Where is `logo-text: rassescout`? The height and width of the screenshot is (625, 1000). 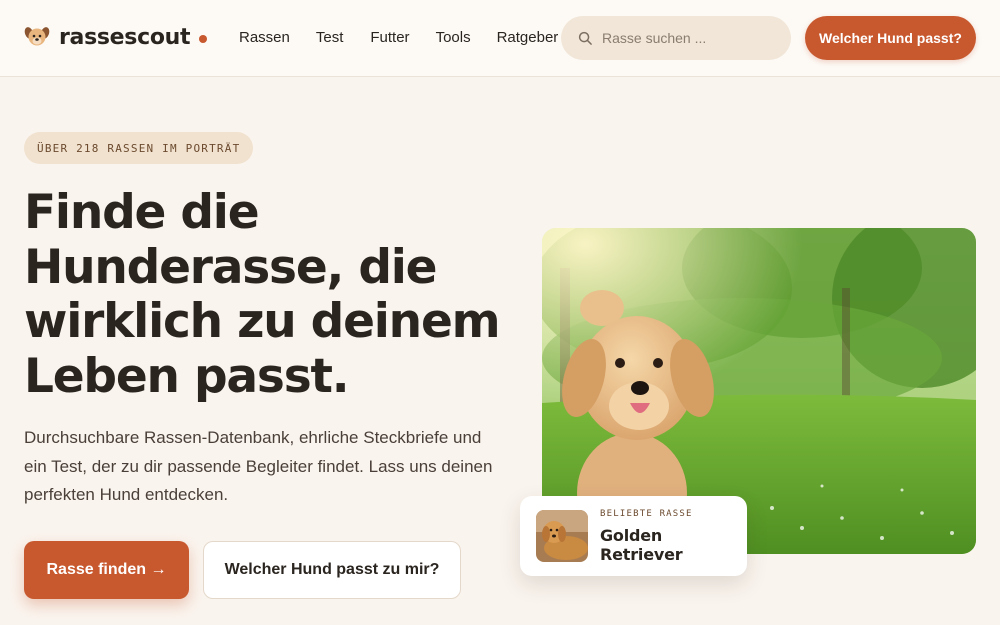
logo-text: rassescout is located at coordinates (125, 37).